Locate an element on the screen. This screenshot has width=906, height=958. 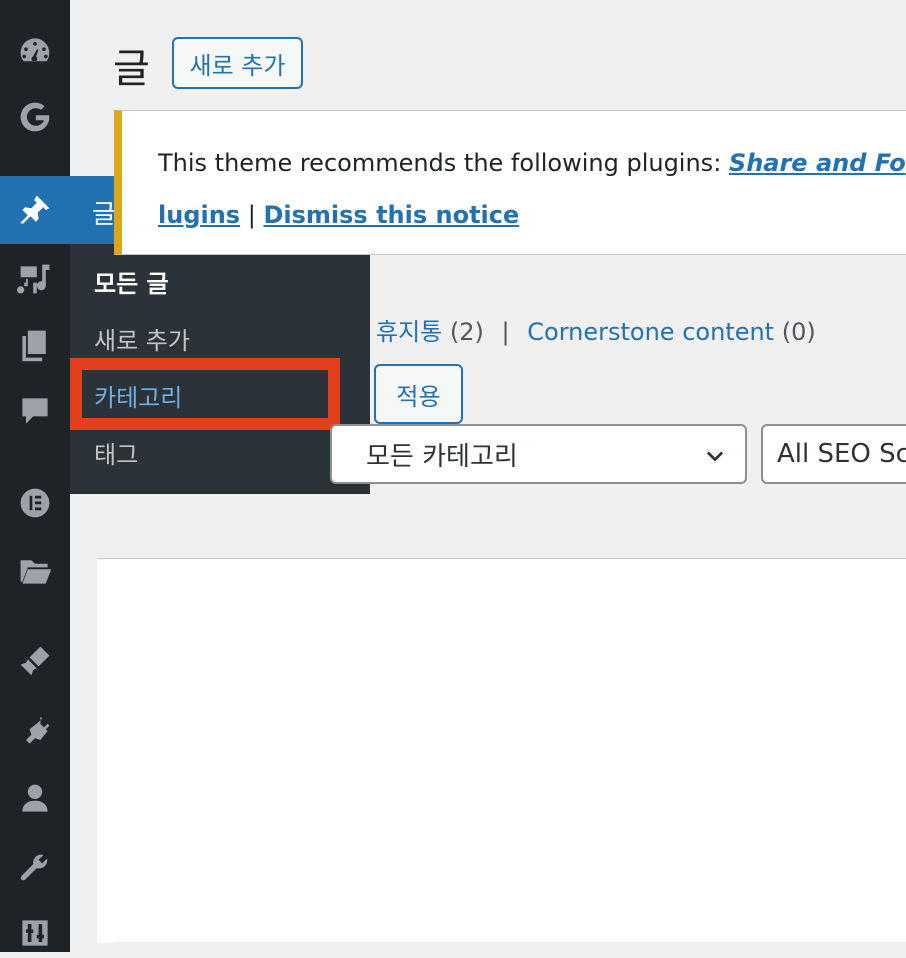
pages-icon is located at coordinates (35, 345).